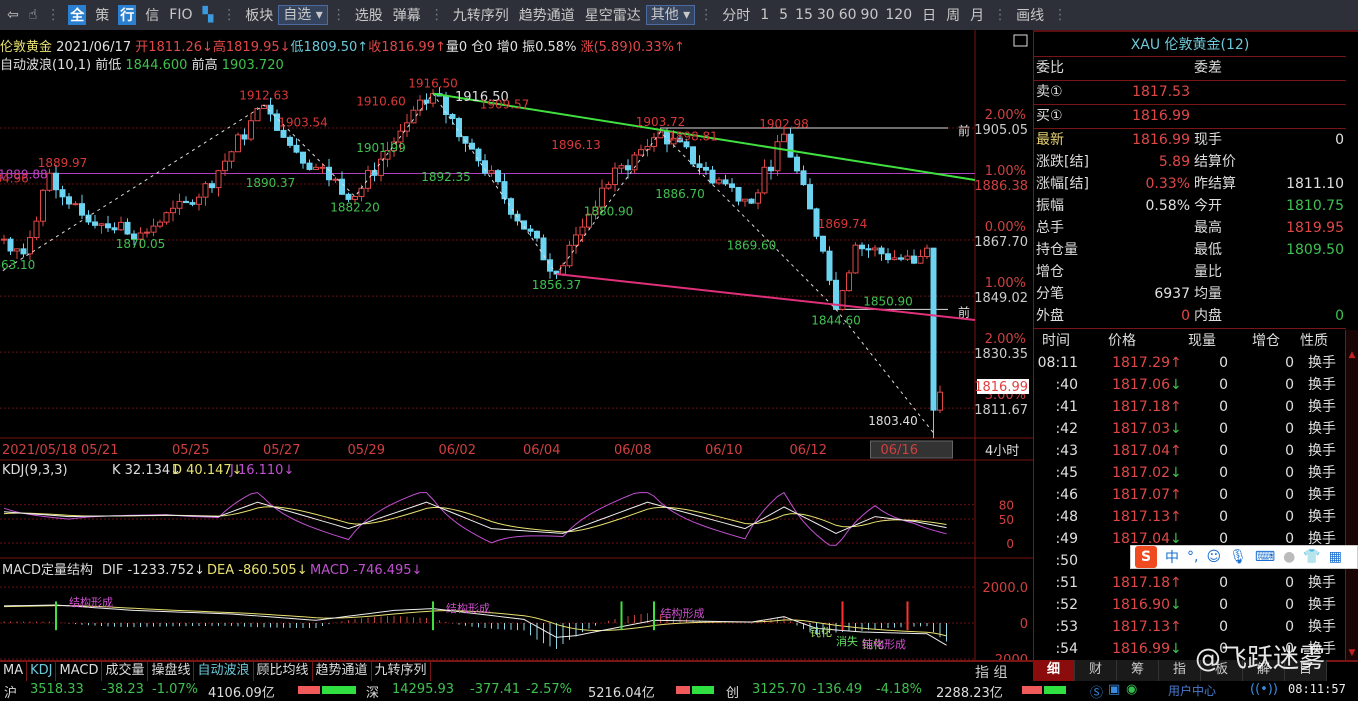  I want to click on tick-row: :43 1817.04 ↑ 0 0 换手, so click(1190, 451).